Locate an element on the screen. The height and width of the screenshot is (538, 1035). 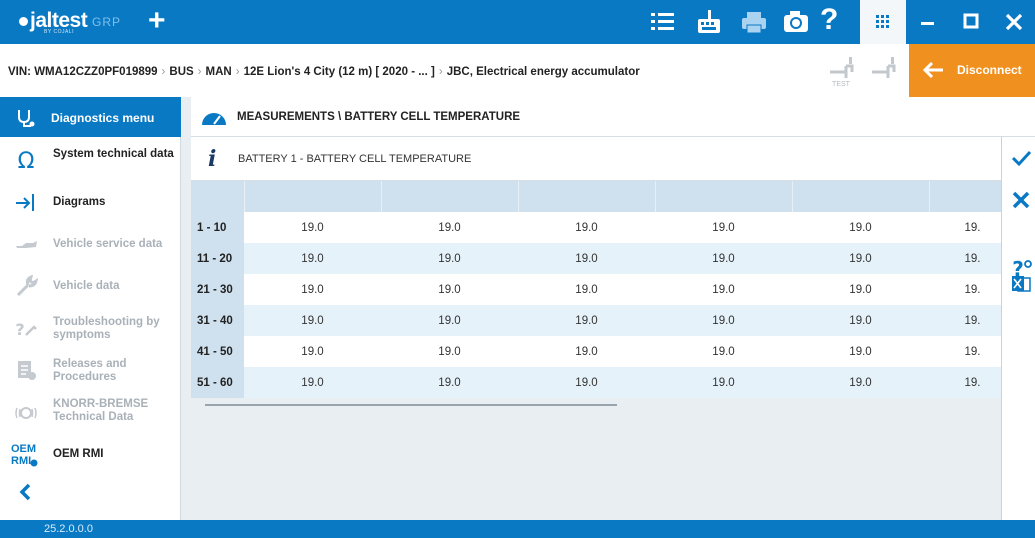
crumb-brand: MAN is located at coordinates (219, 72).